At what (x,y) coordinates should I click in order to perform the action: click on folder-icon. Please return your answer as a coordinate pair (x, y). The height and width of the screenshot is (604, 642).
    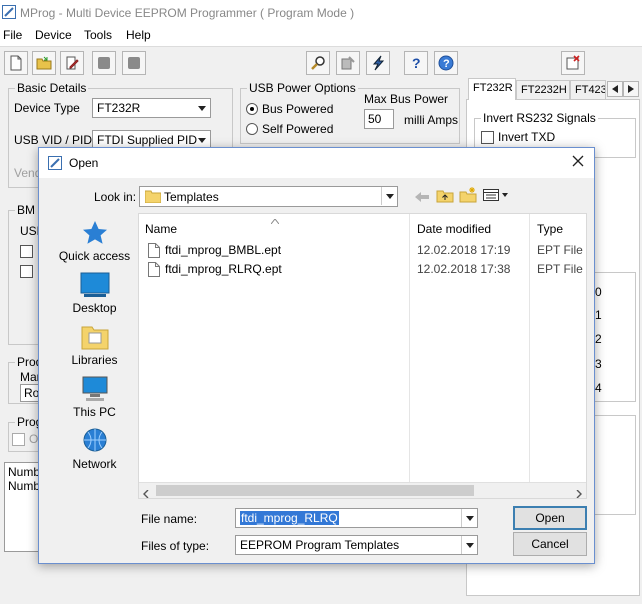
    Looking at the image, I should click on (153, 198).